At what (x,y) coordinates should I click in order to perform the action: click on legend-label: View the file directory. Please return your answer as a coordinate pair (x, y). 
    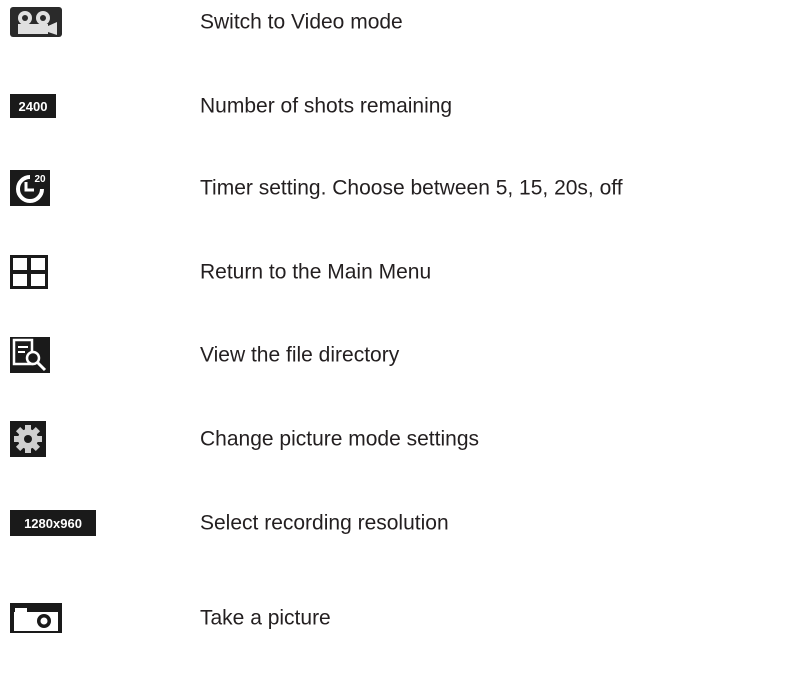
    Looking at the image, I should click on (300, 355).